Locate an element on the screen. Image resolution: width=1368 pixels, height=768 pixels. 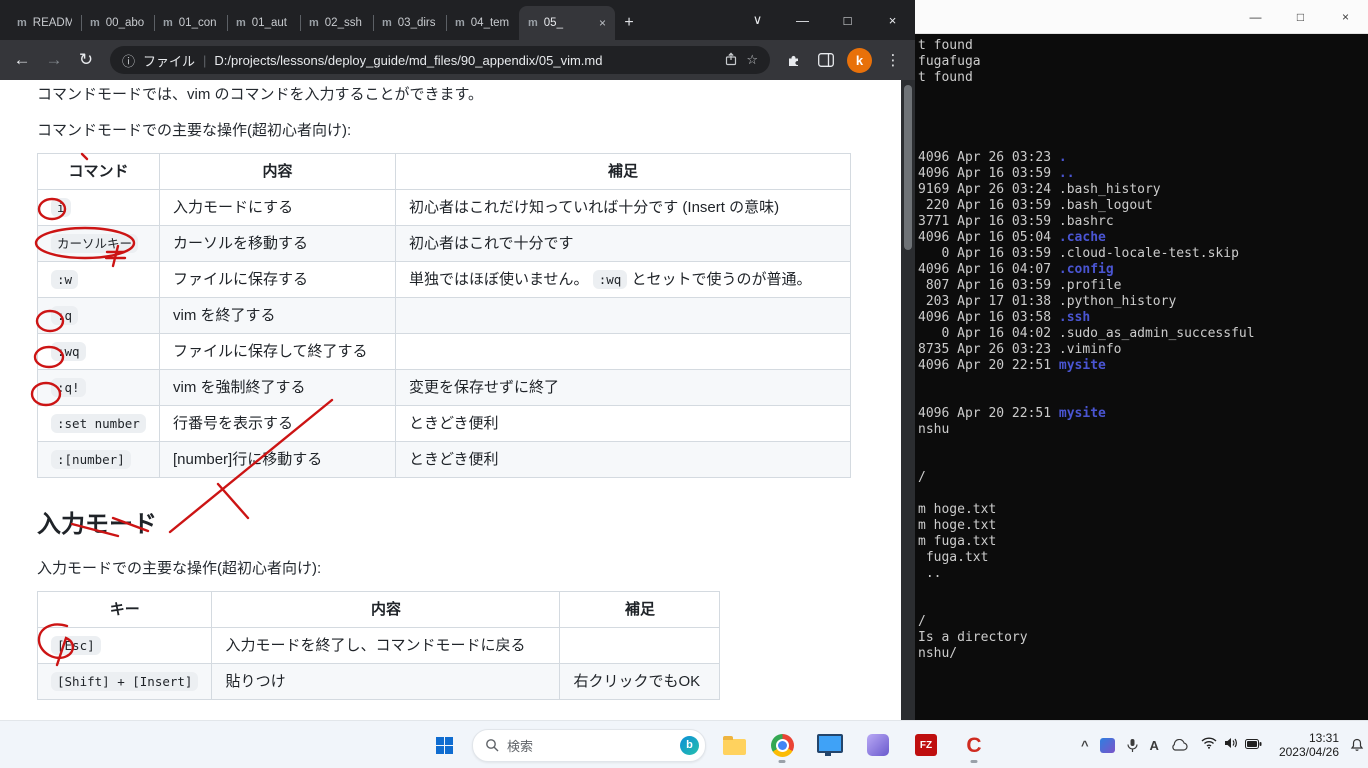
back-button: ← is located at coordinates (22, 60).